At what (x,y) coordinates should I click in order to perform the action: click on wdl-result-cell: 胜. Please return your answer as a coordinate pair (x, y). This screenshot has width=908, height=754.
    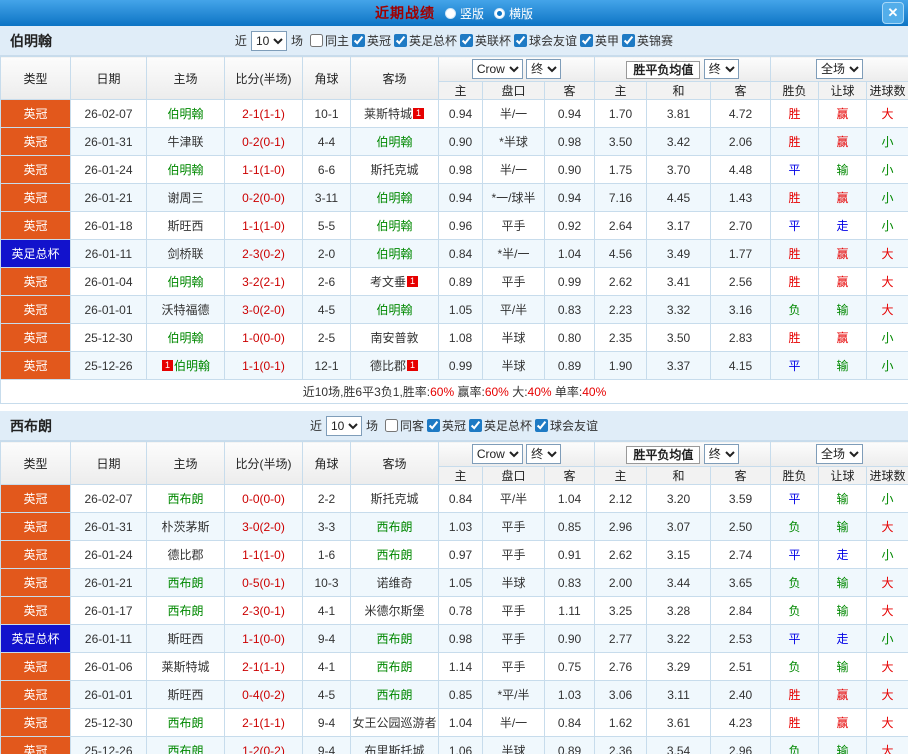
    Looking at the image, I should click on (795, 722).